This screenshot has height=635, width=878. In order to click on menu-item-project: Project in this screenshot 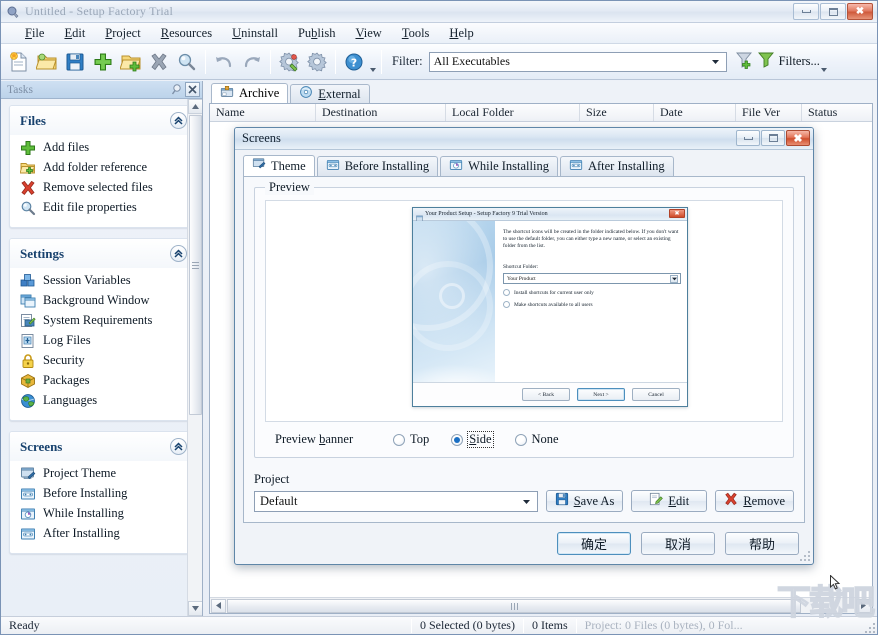, I will do `click(122, 33)`.